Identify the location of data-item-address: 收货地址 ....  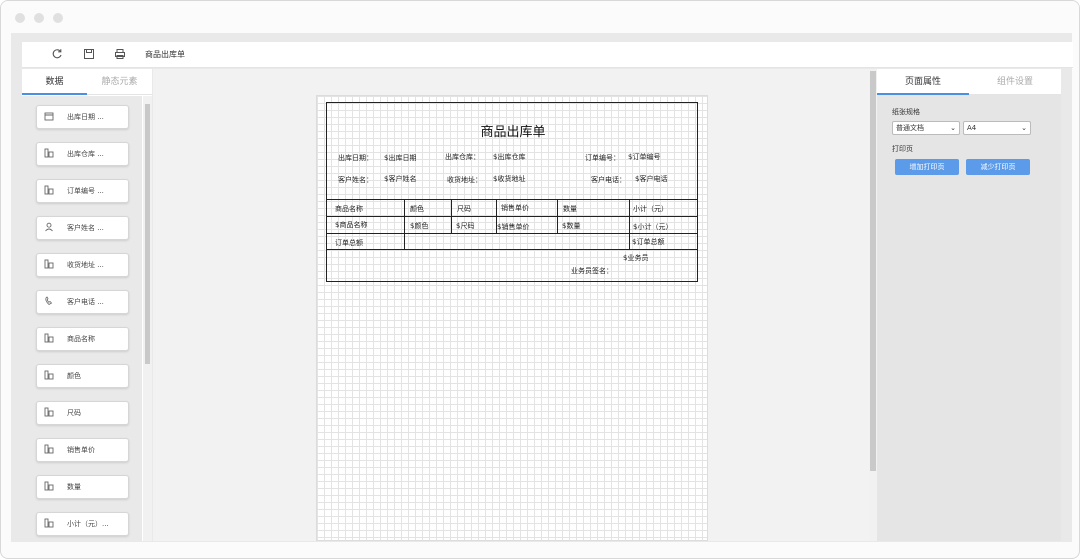
(82, 265).